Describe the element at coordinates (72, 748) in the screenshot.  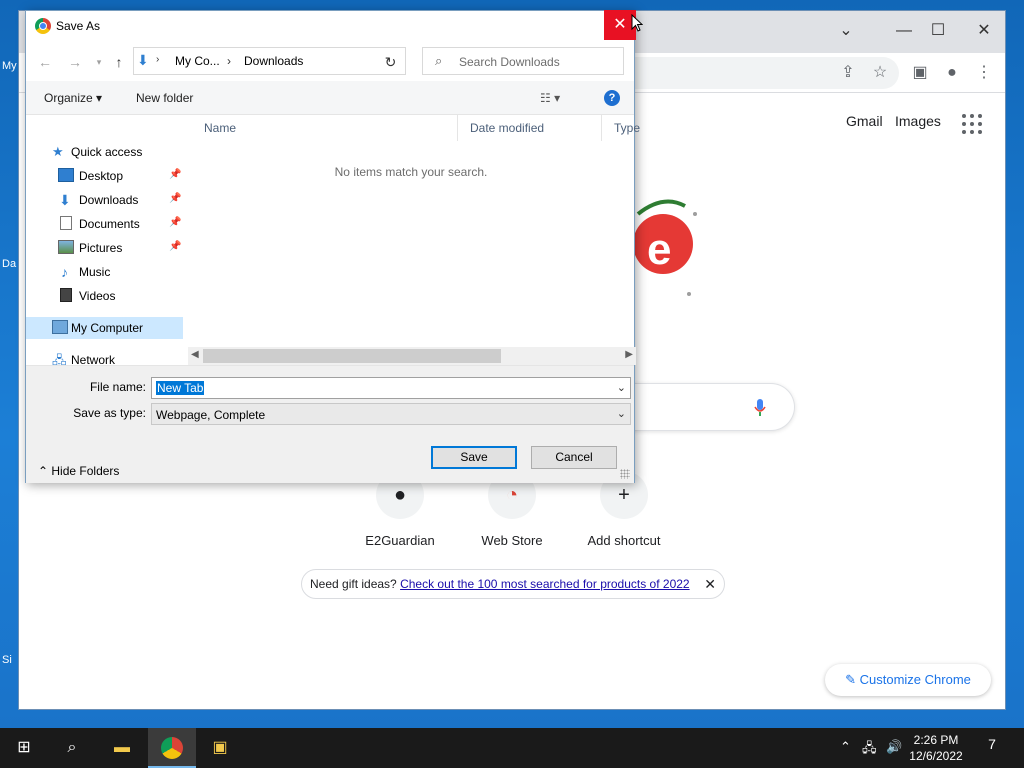
I see `search-icon: ⌕` at that location.